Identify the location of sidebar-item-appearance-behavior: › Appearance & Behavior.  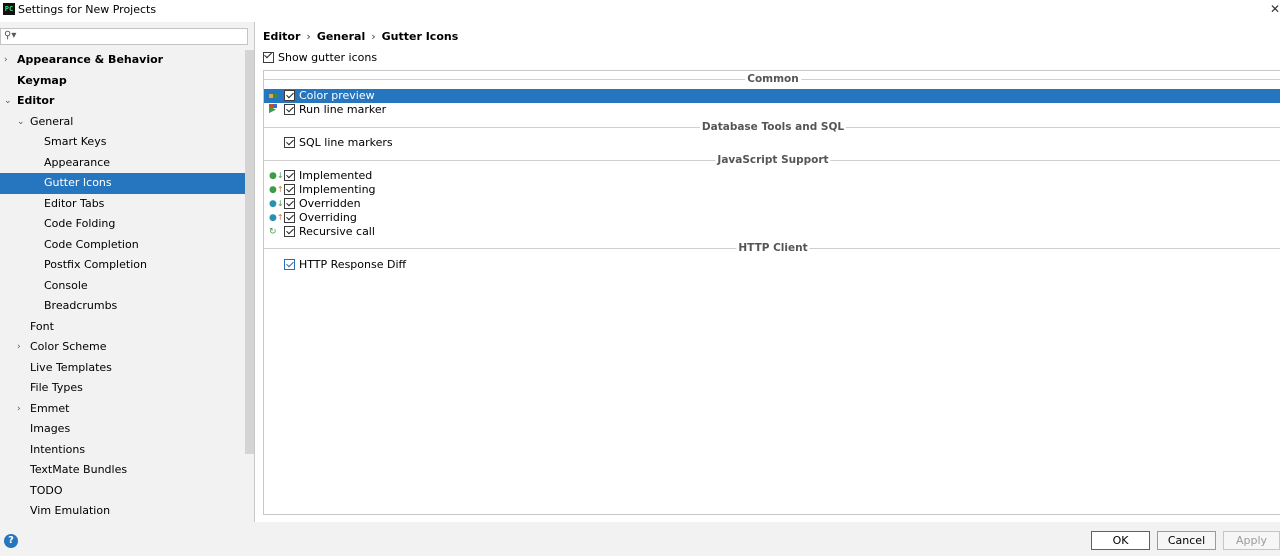
(122, 60).